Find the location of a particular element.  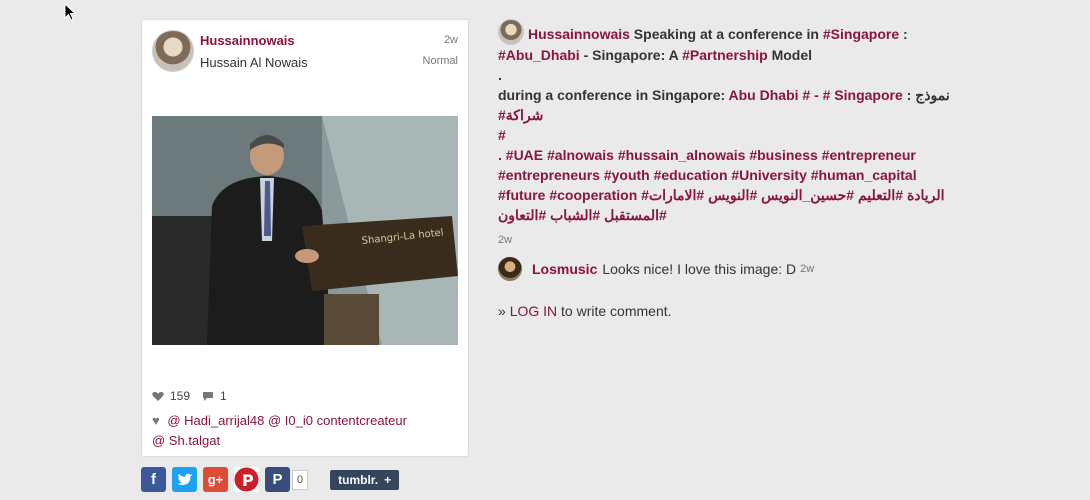

svg-text: P is located at coordinates (248, 480).